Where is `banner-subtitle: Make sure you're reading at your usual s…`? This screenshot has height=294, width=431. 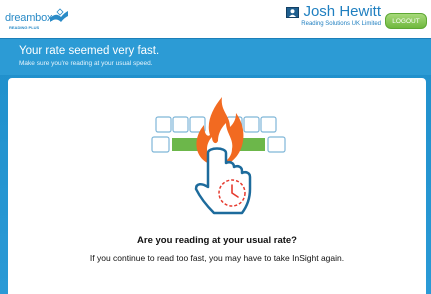 banner-subtitle: Make sure you're reading at your usual s… is located at coordinates (86, 63).